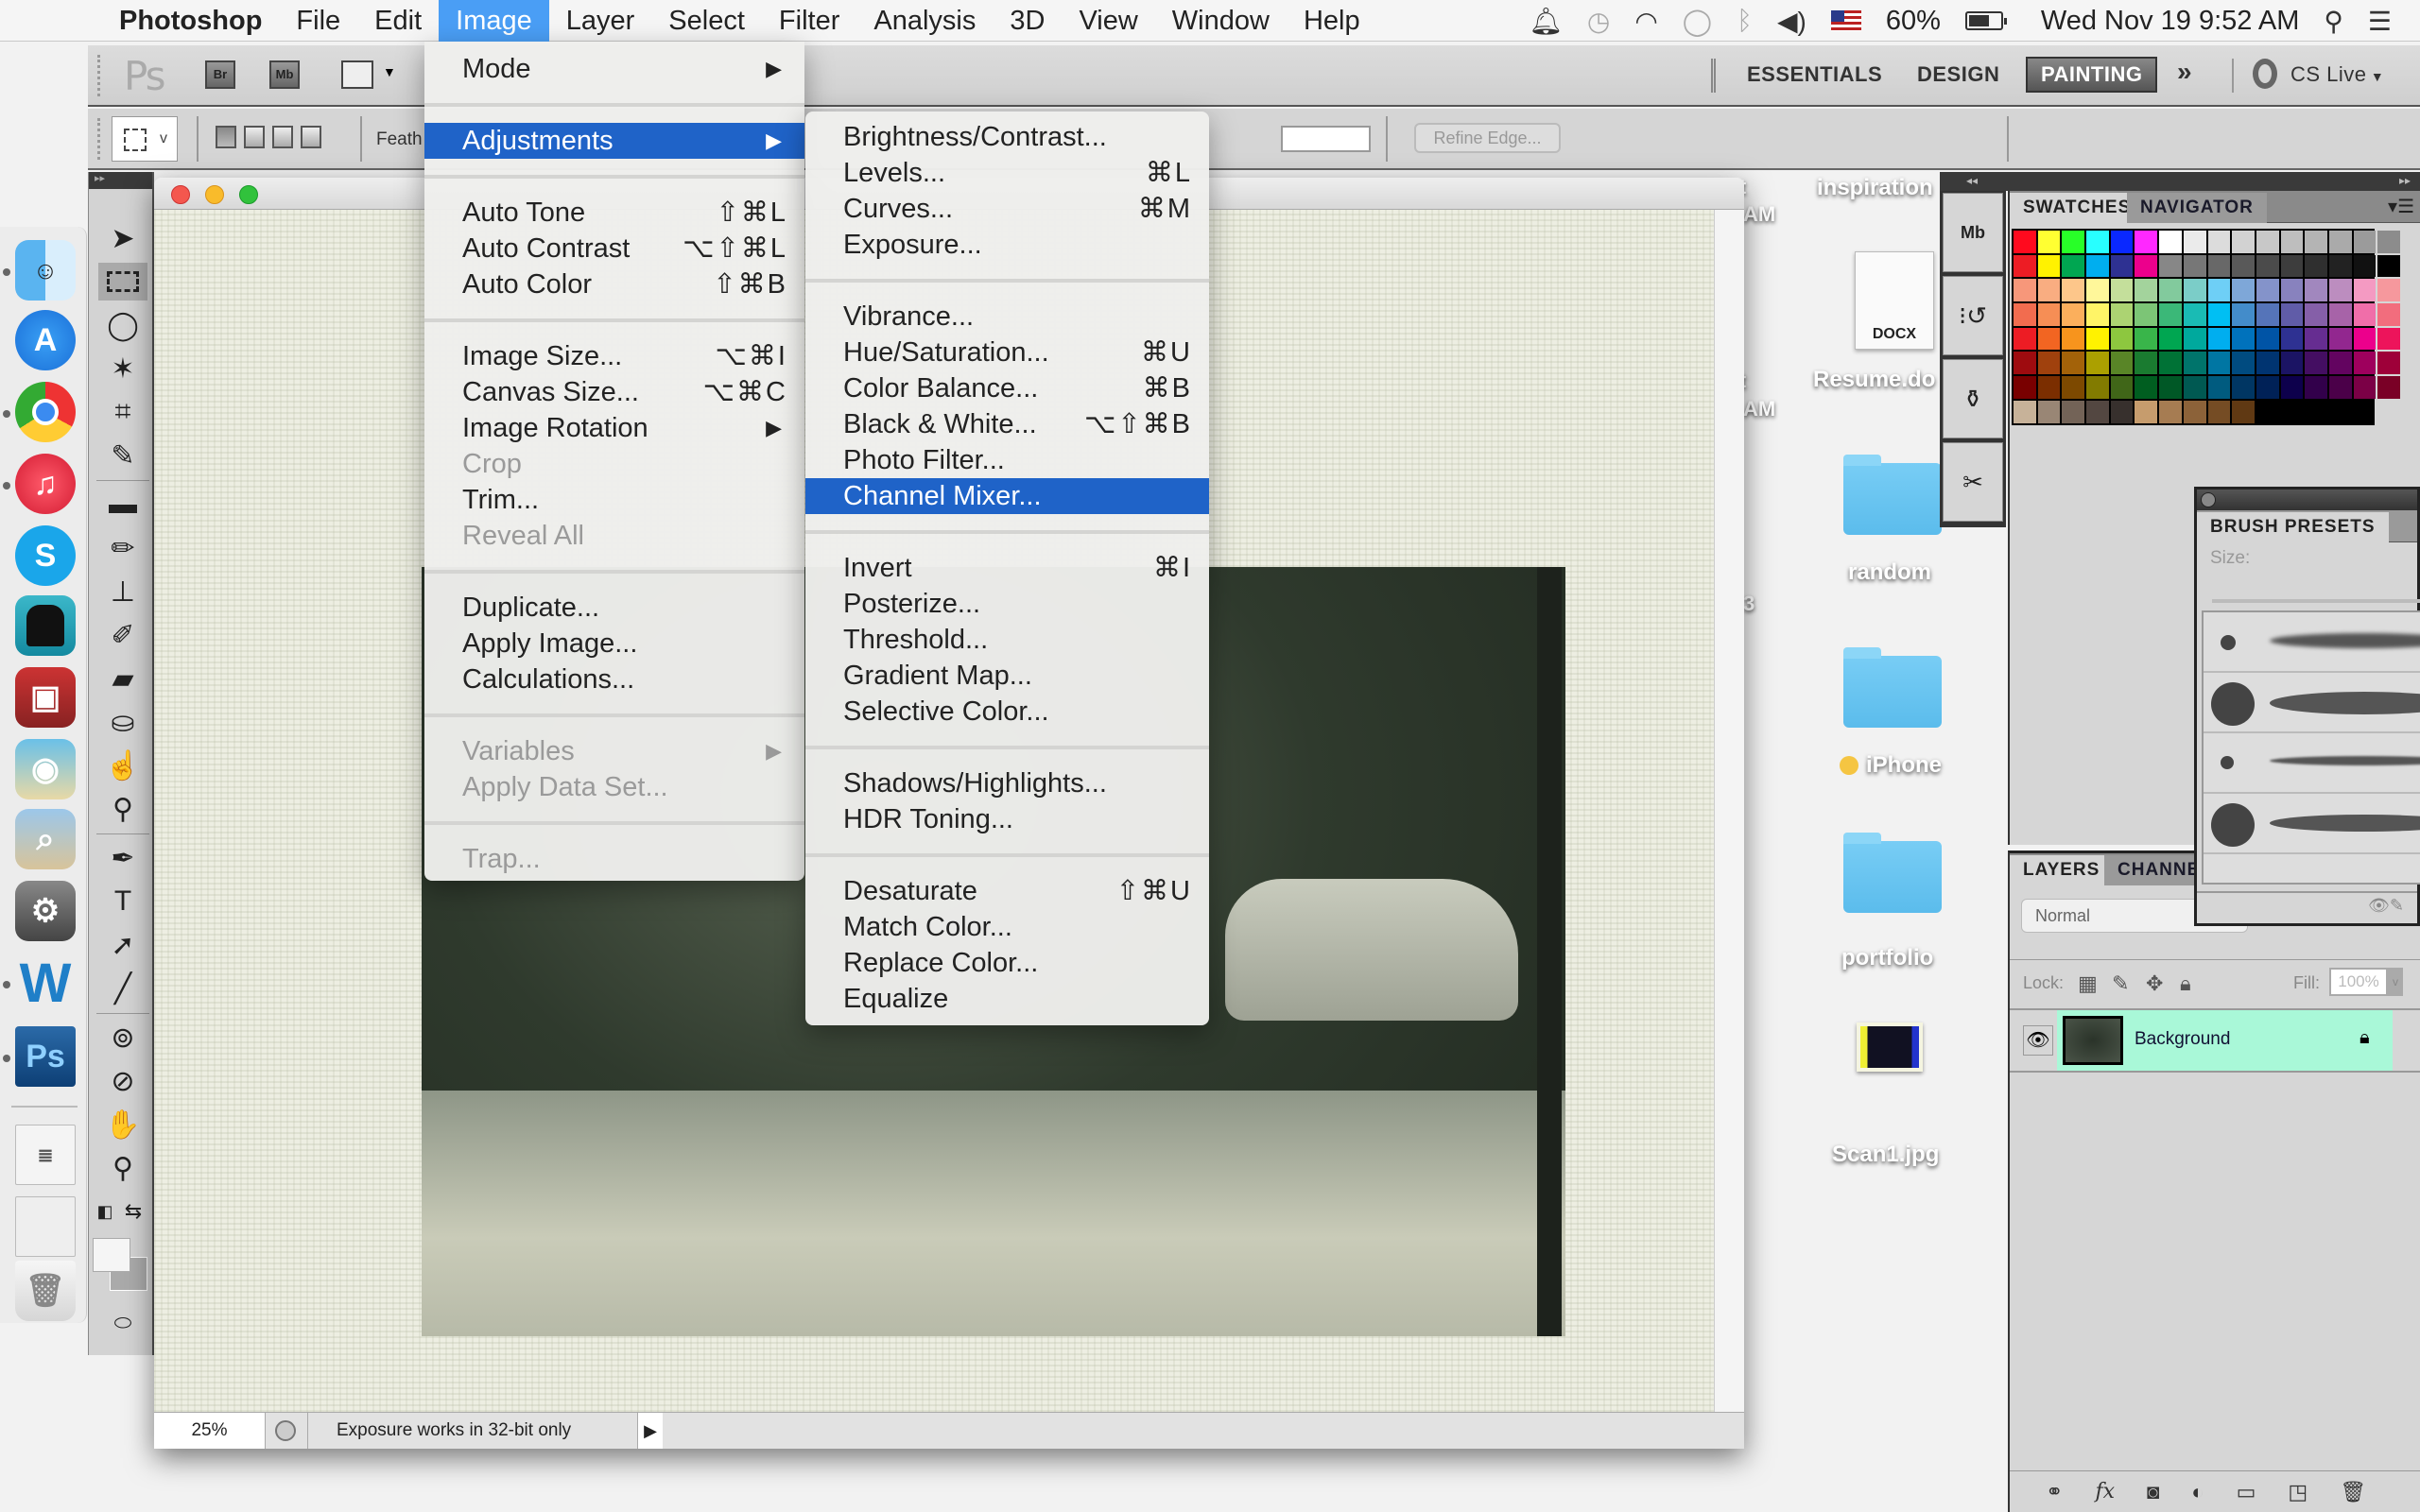  Describe the element at coordinates (2208, 499) in the screenshot. I see `close-panel-button` at that location.